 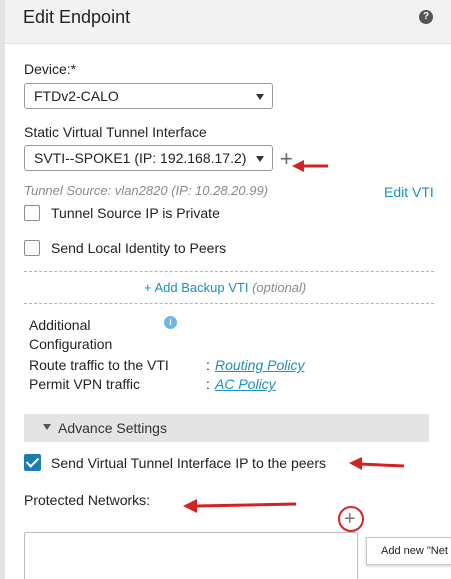 What do you see at coordinates (191, 555) in the screenshot?
I see `protected-networks-list` at bounding box center [191, 555].